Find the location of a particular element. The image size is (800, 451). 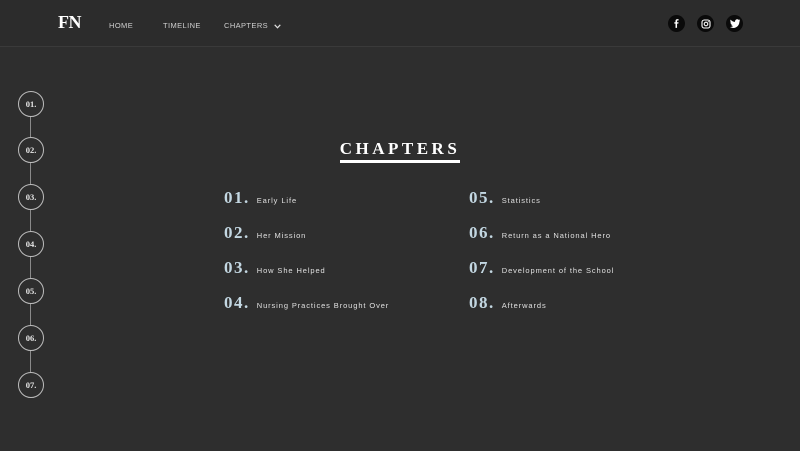

timeline-node-03: 03. is located at coordinates (31, 197).